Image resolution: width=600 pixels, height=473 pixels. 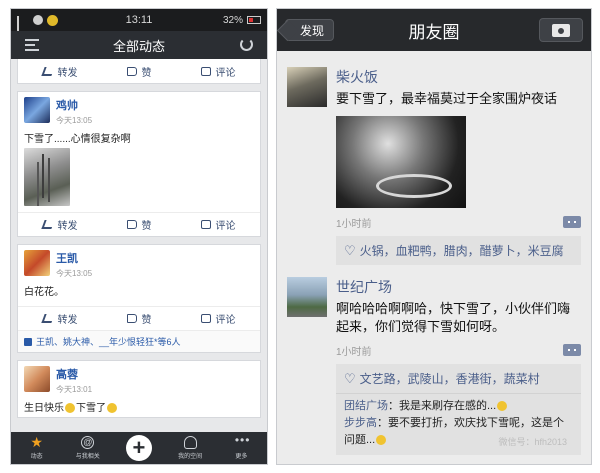 I want to click on status-bar: 13:11 32%, so click(x=139, y=24).